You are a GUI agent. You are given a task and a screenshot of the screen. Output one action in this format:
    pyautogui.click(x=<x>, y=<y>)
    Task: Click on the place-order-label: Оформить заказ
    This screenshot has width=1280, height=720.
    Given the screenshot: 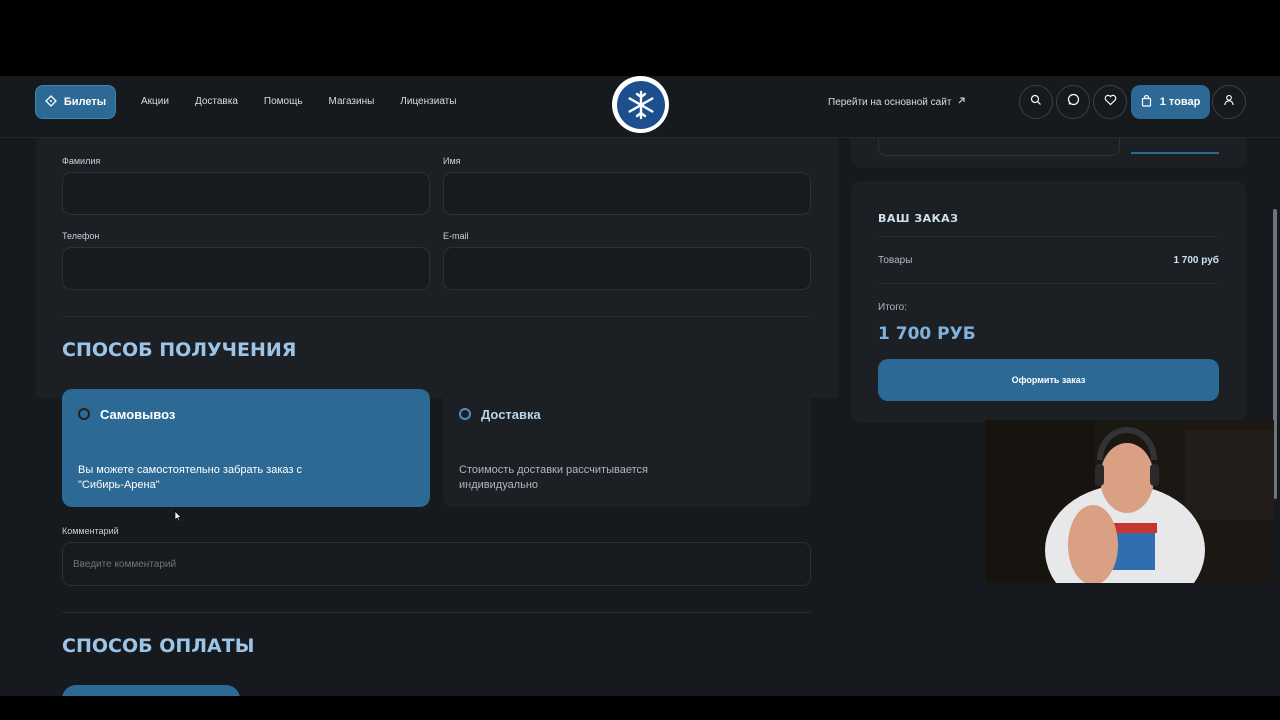 What is the action you would take?
    pyautogui.click(x=1048, y=380)
    